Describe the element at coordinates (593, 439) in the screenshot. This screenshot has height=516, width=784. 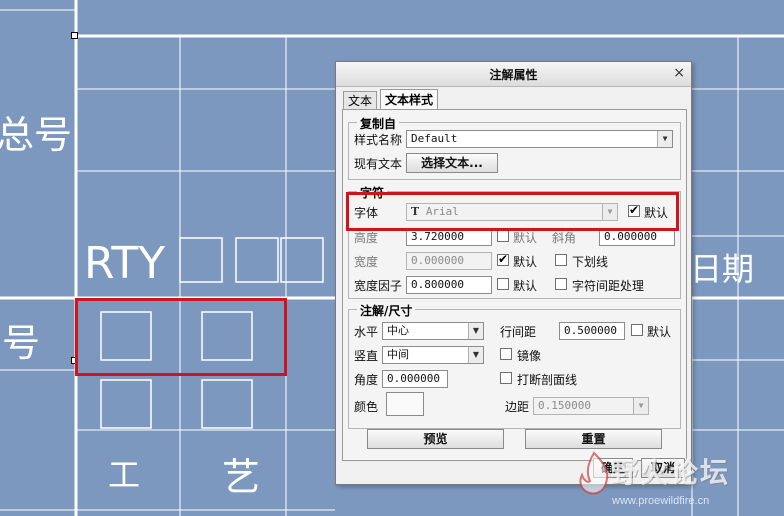
I see `reset-button: 重置` at that location.